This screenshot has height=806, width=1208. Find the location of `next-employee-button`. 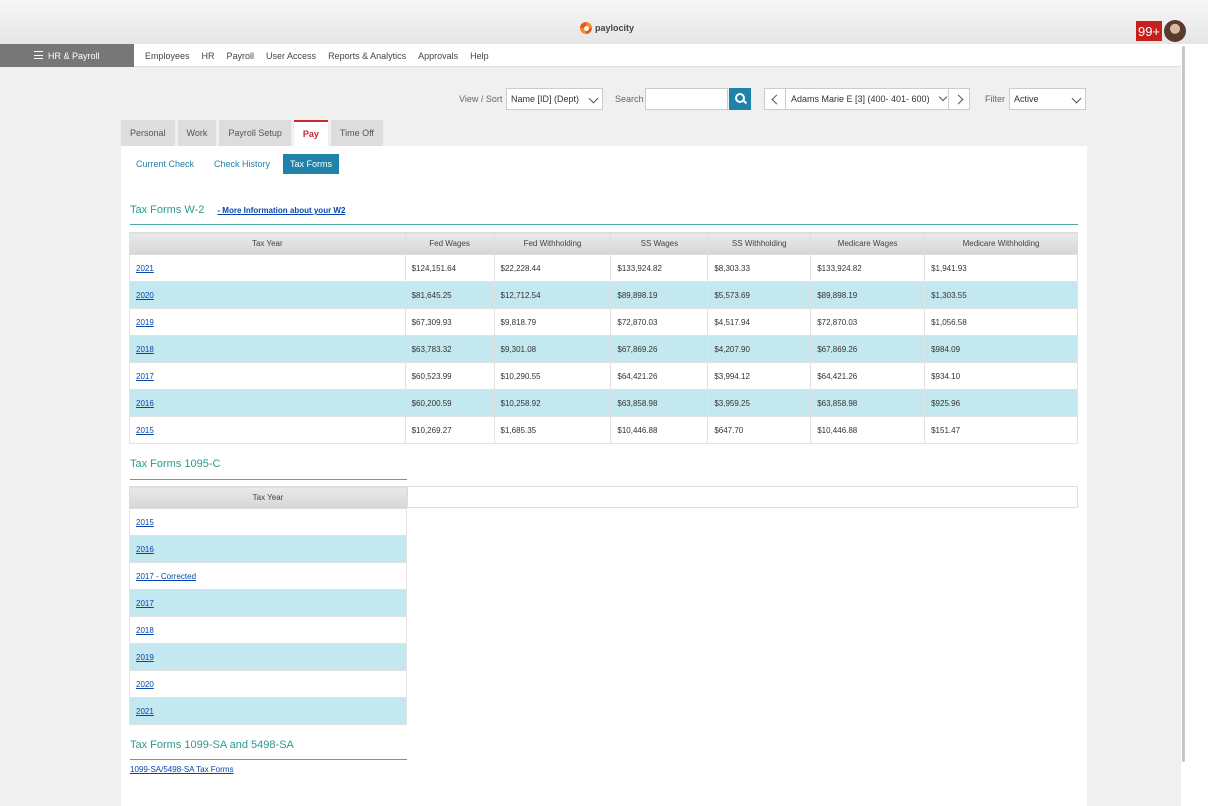

next-employee-button is located at coordinates (959, 99).